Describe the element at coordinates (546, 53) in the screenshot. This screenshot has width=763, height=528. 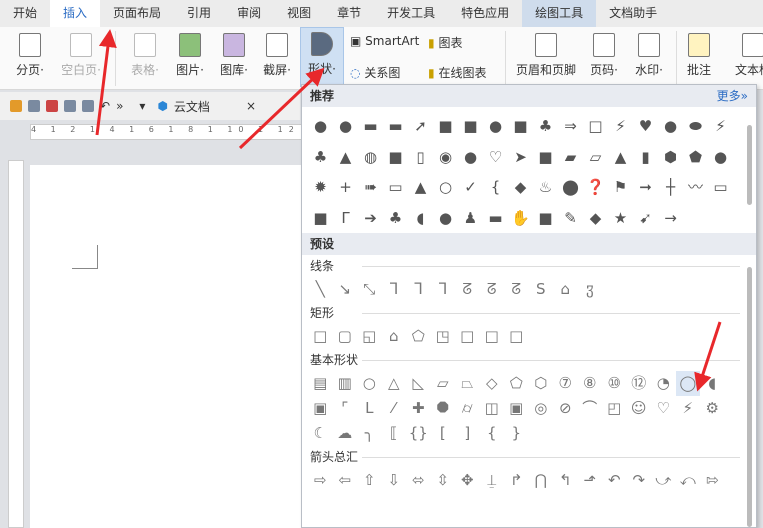
I see `header-footer-button: 页眉和页脚` at that location.